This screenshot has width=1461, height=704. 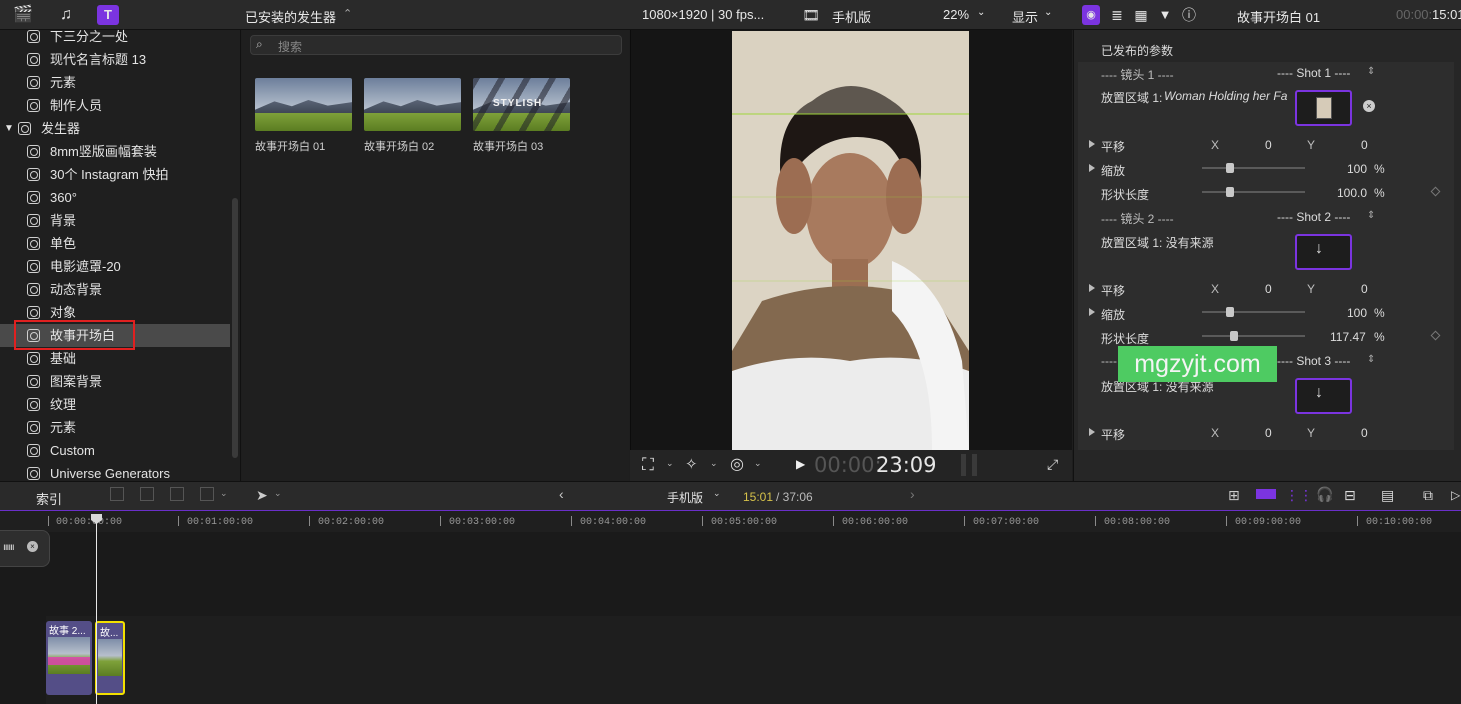 What do you see at coordinates (1455, 495) in the screenshot?
I see `play-icon: ▷` at bounding box center [1455, 495].